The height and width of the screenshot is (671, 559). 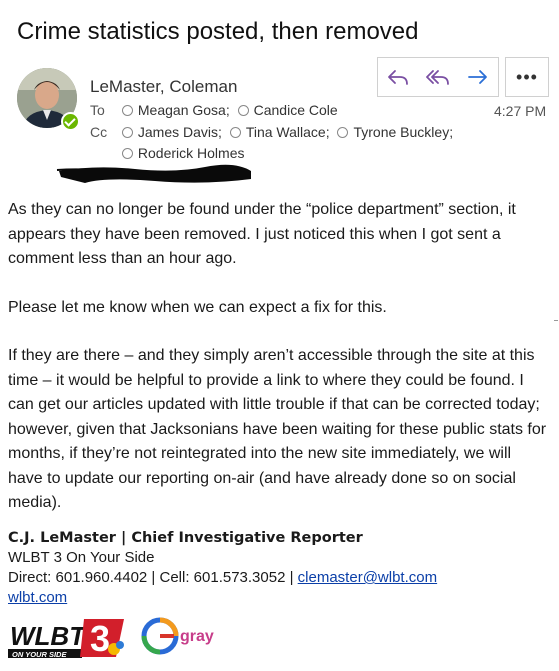 What do you see at coordinates (218, 31) in the screenshot?
I see `email-subject: Crime statistics posted, then removed` at bounding box center [218, 31].